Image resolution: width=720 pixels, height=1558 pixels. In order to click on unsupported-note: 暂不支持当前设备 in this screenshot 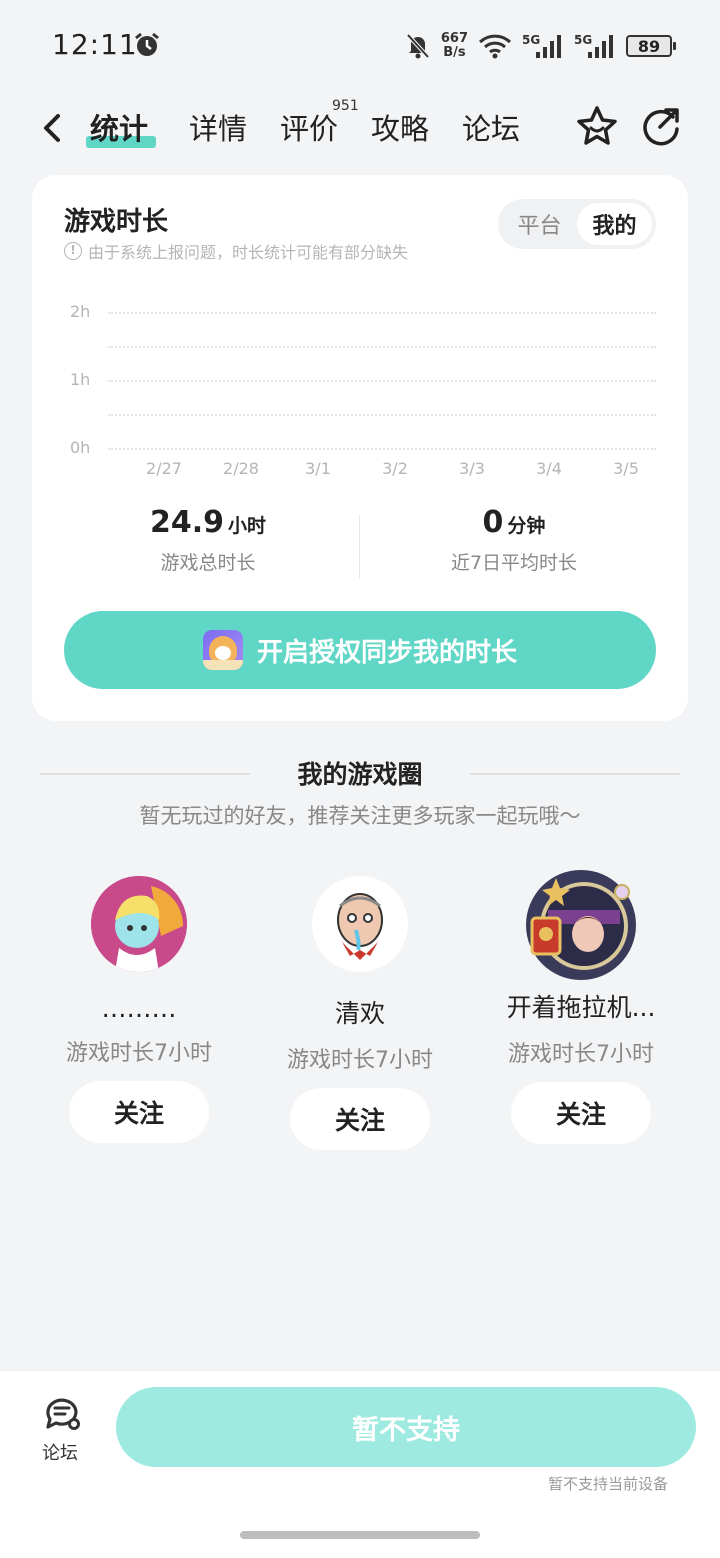, I will do `click(607, 1484)`.